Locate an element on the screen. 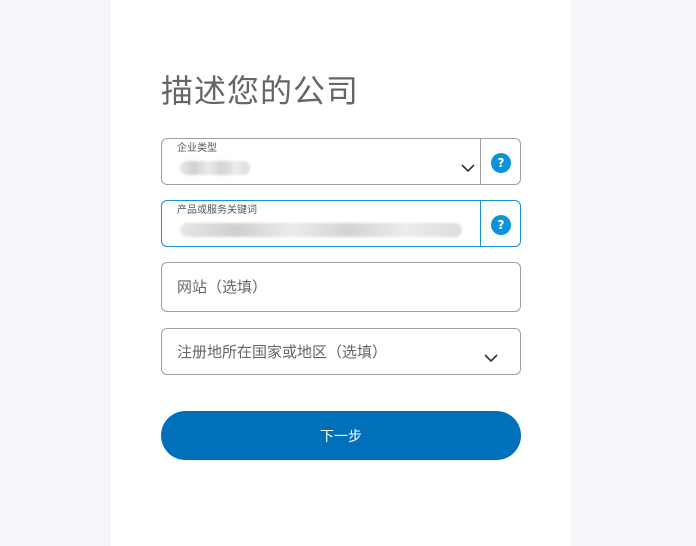 Image resolution: width=696 pixels, height=546 pixels. keywords-input: 产品或服务关键词 ? is located at coordinates (341, 223).